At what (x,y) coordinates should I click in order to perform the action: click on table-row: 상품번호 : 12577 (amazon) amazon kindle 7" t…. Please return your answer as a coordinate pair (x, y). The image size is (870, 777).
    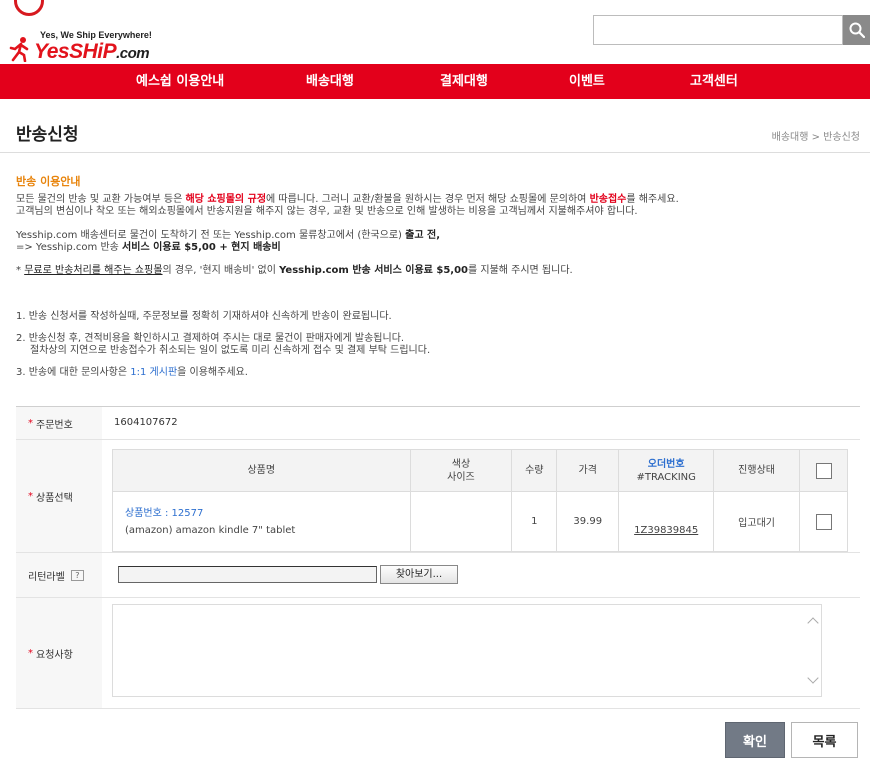
    Looking at the image, I should click on (480, 521).